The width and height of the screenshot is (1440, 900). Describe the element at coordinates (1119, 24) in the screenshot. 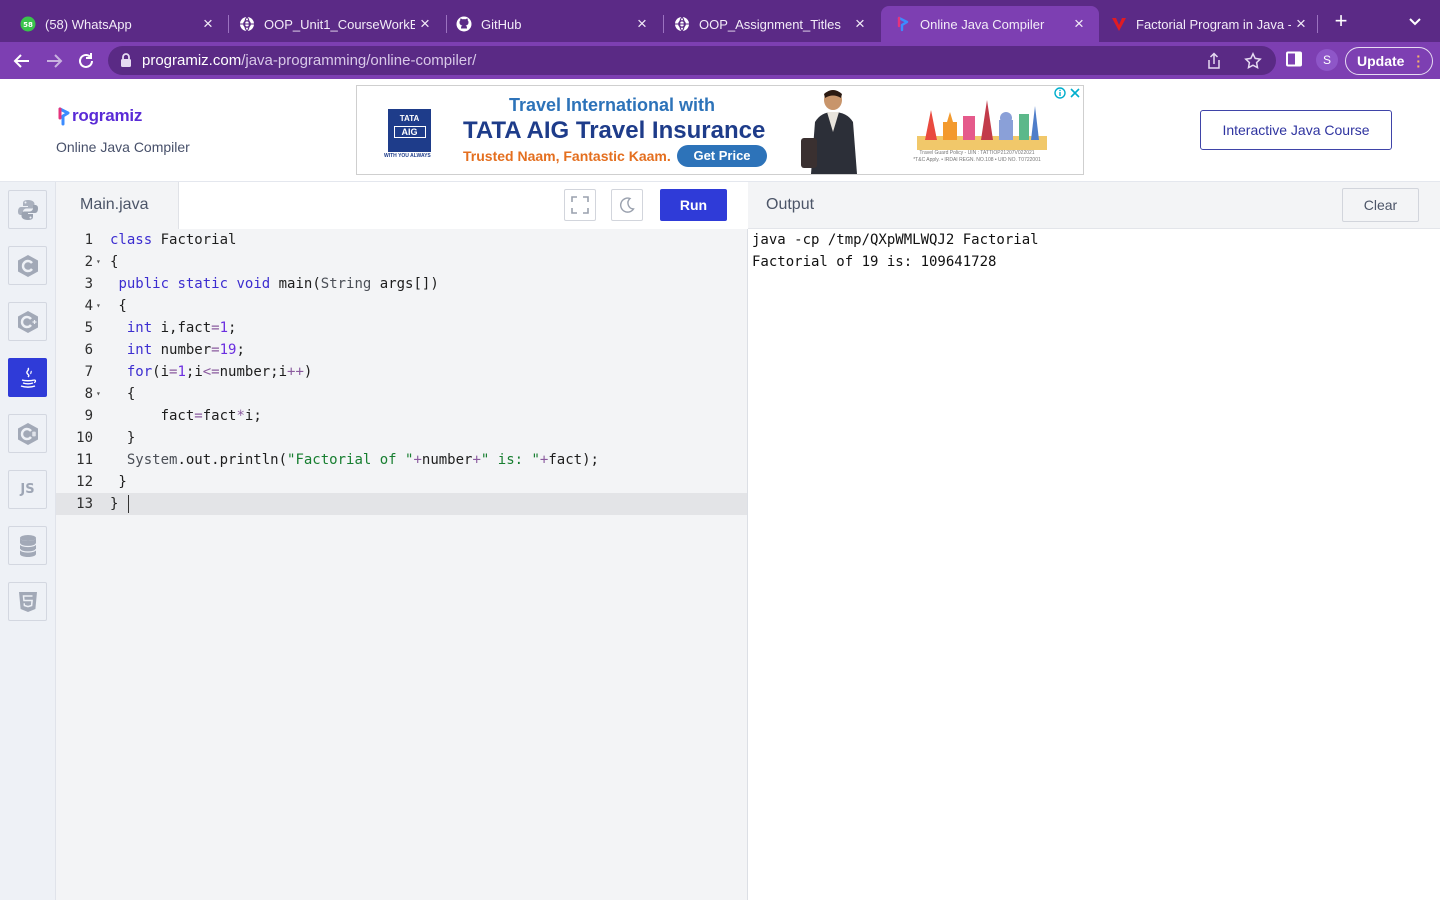

I see `javatpoint-icon` at that location.